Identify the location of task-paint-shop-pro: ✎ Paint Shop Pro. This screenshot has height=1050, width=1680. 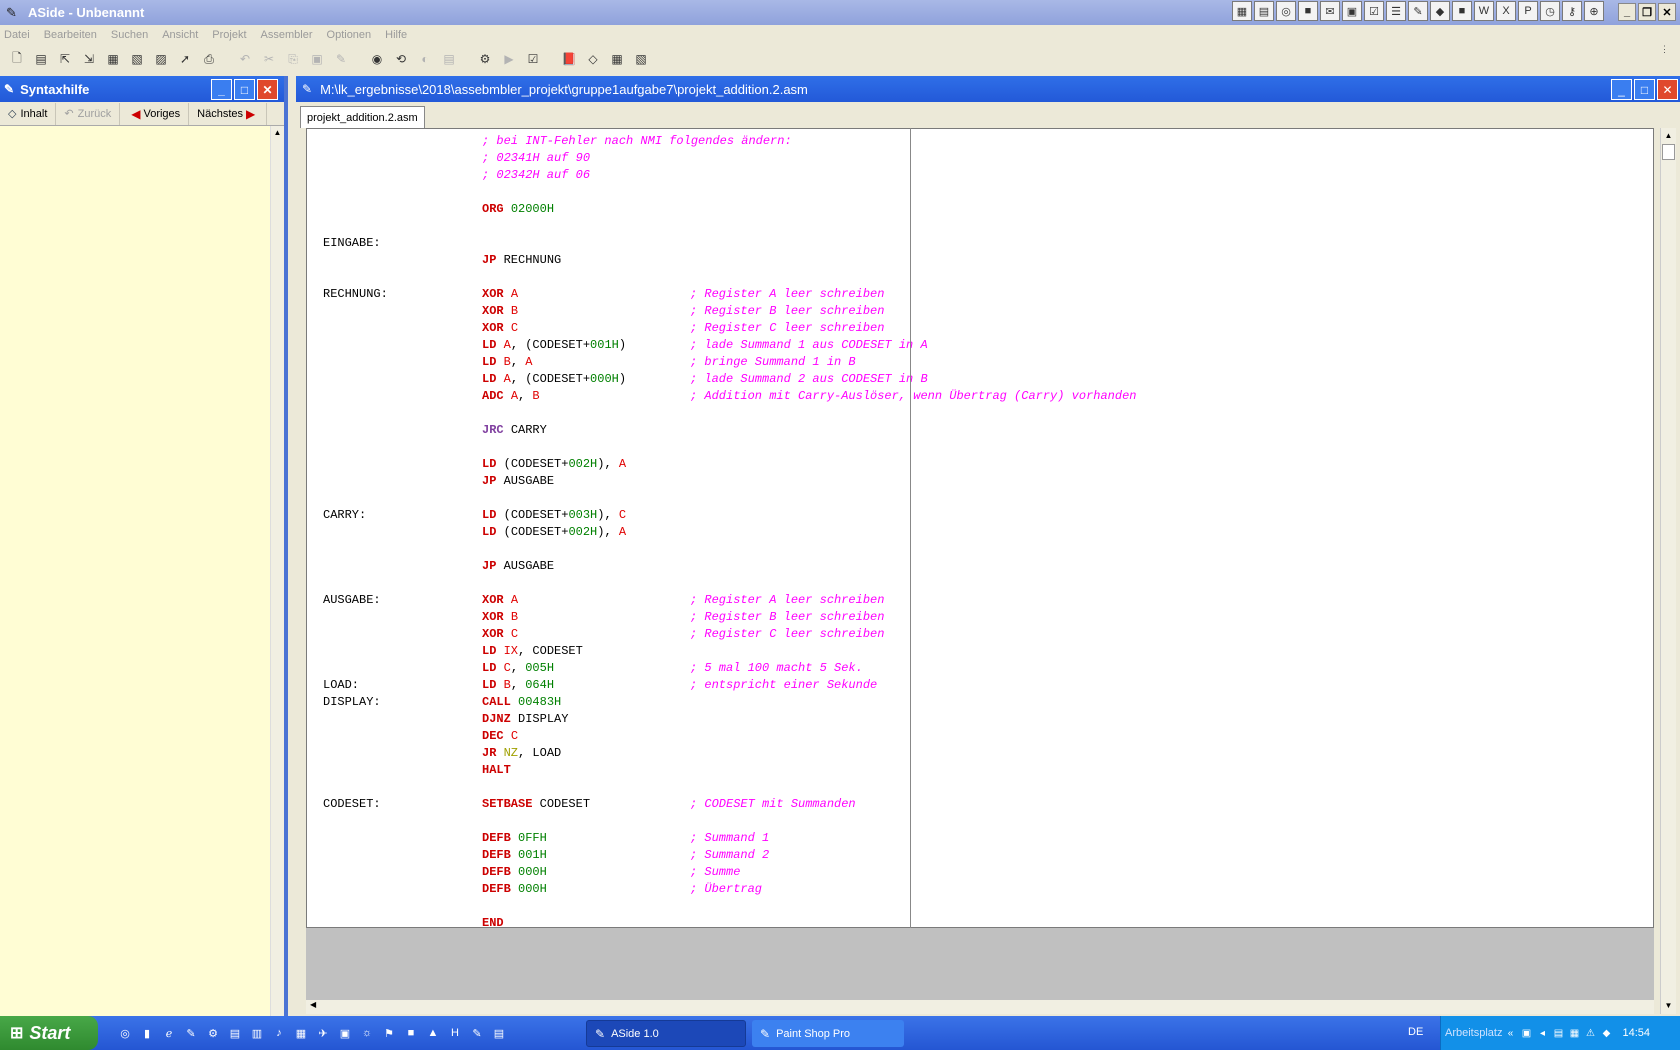
(828, 1033).